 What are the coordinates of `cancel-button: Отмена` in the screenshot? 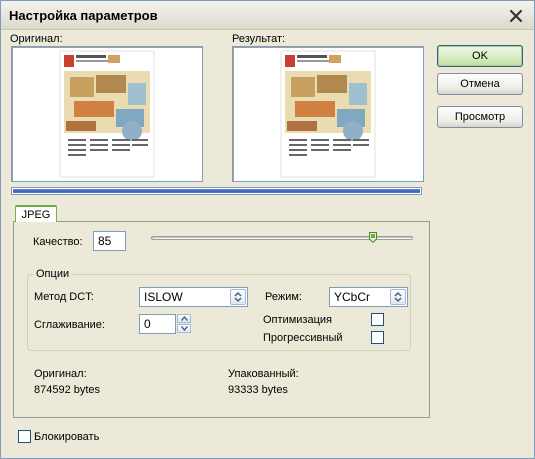 It's located at (480, 84).